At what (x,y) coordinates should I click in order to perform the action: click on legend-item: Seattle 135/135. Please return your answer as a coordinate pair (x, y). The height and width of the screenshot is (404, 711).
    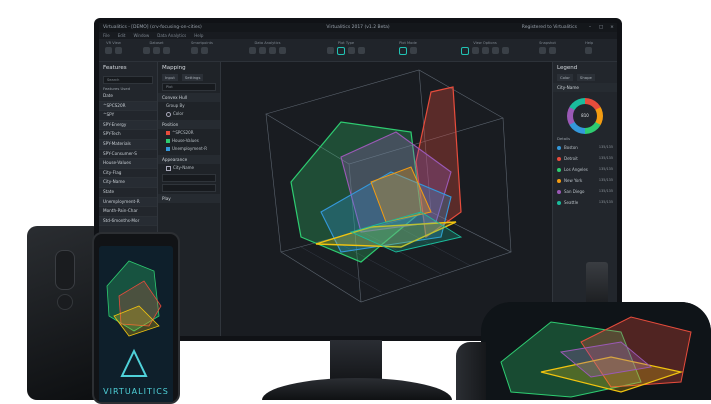
    Looking at the image, I should click on (585, 202).